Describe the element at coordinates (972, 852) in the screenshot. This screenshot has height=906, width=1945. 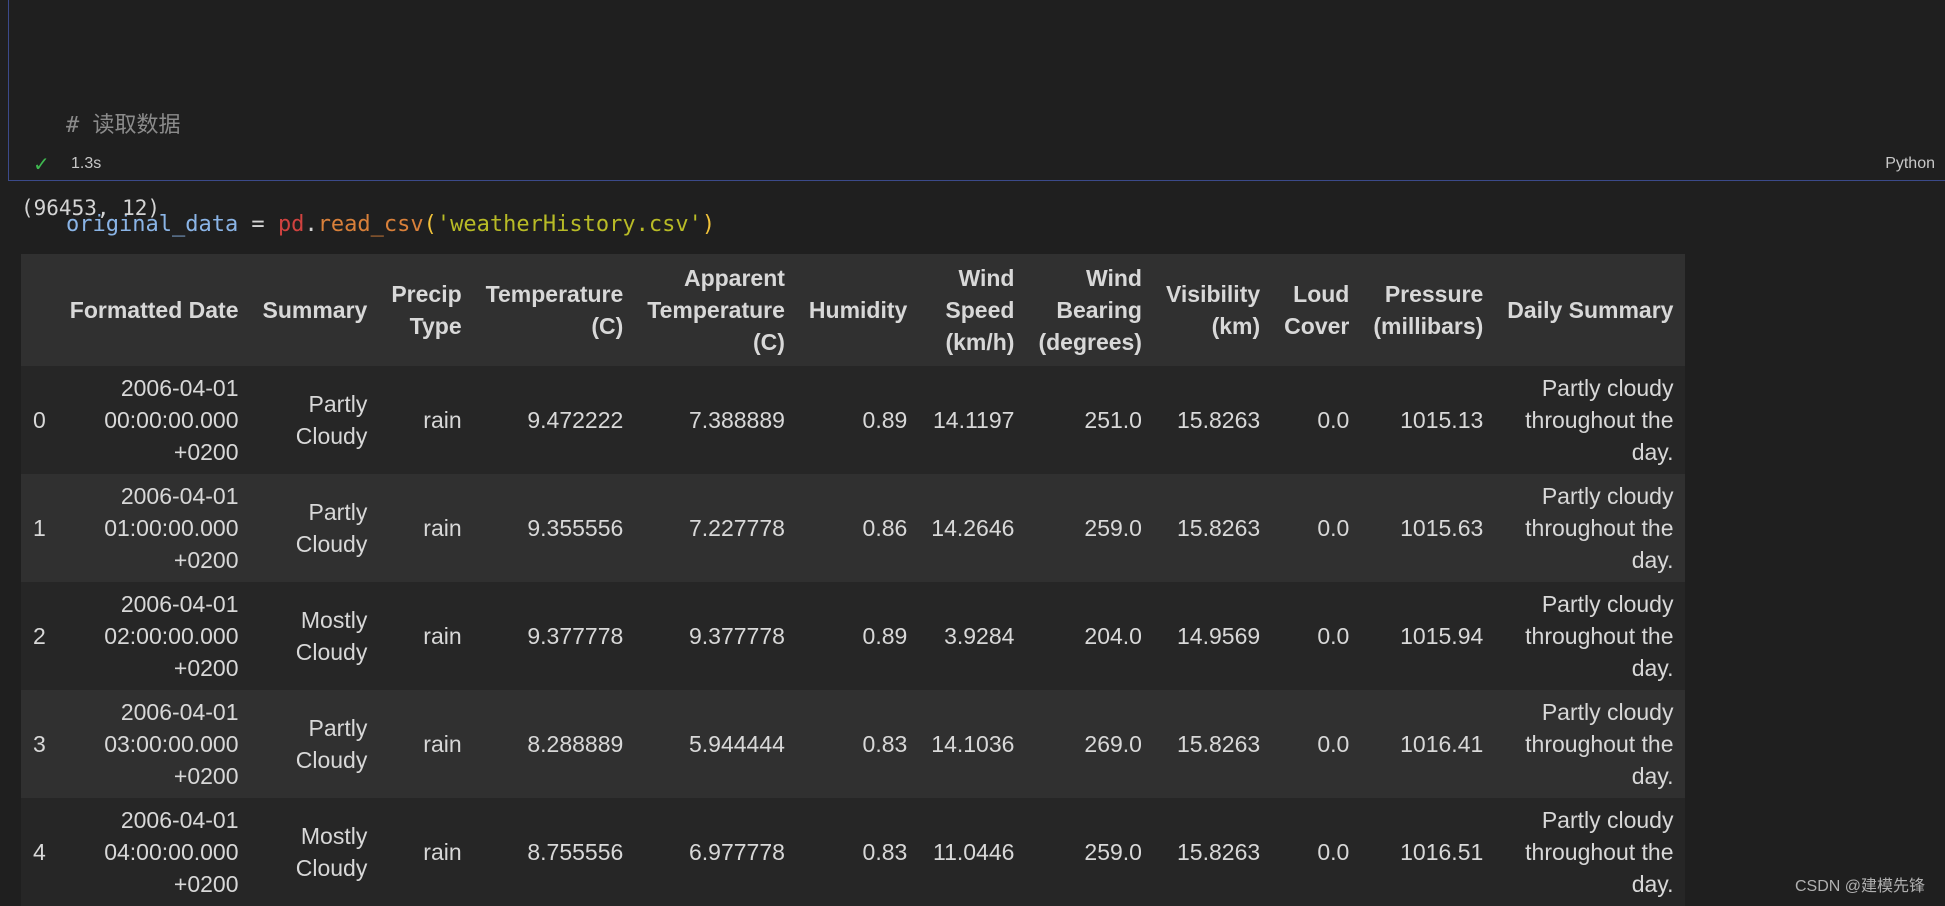
I see `table-cell-wind-speed: 11.0446` at that location.